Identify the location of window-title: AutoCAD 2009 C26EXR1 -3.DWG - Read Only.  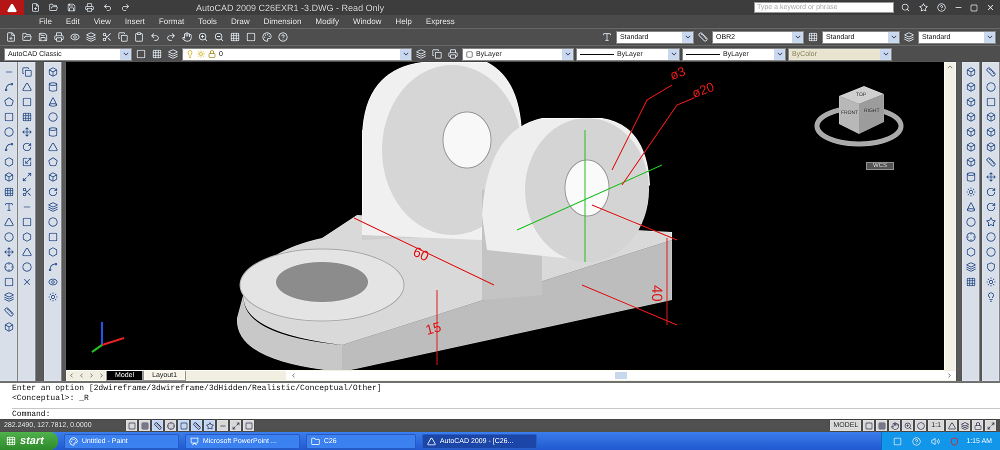
(290, 7).